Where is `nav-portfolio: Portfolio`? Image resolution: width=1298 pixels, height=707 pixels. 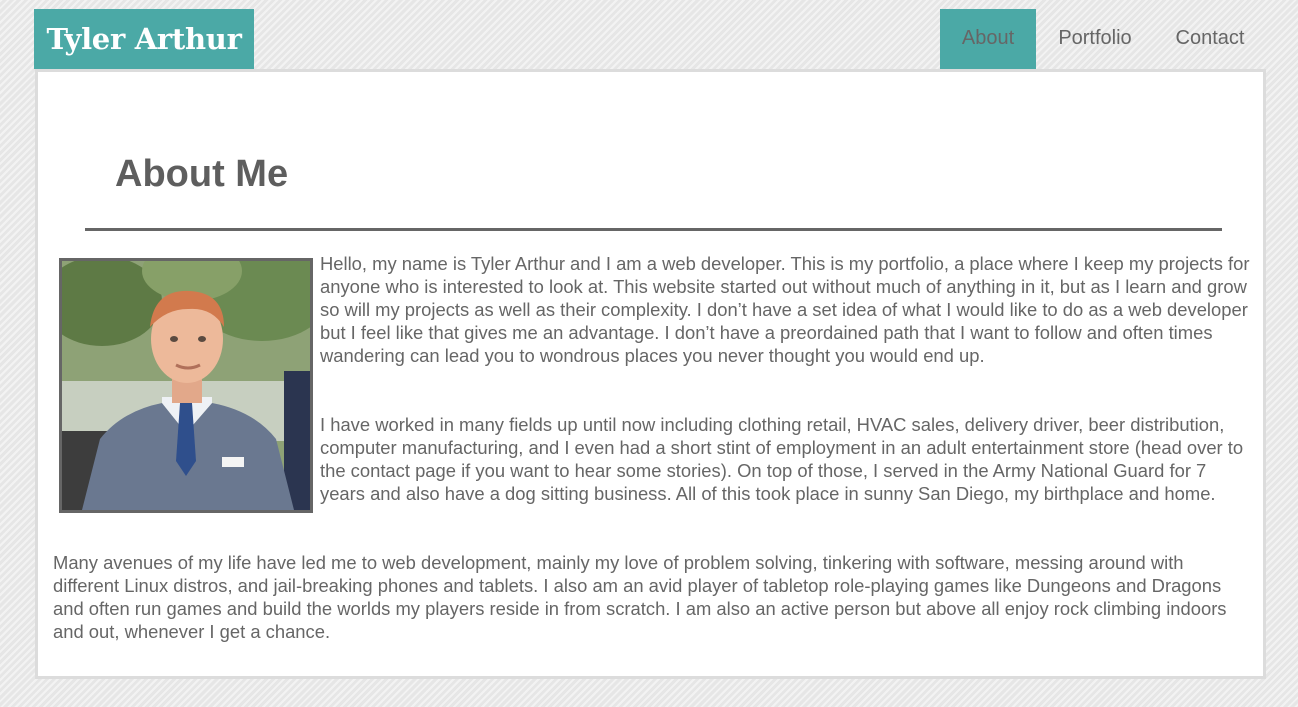 nav-portfolio: Portfolio is located at coordinates (1095, 39).